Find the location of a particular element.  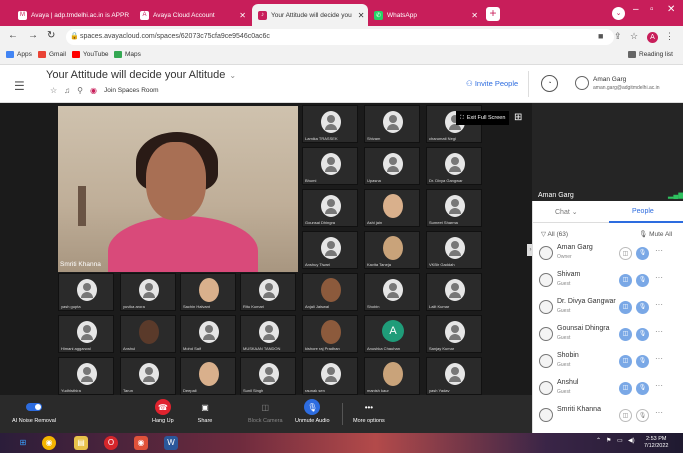

tray-arrow-icon: ⌃ is located at coordinates (598, 440).